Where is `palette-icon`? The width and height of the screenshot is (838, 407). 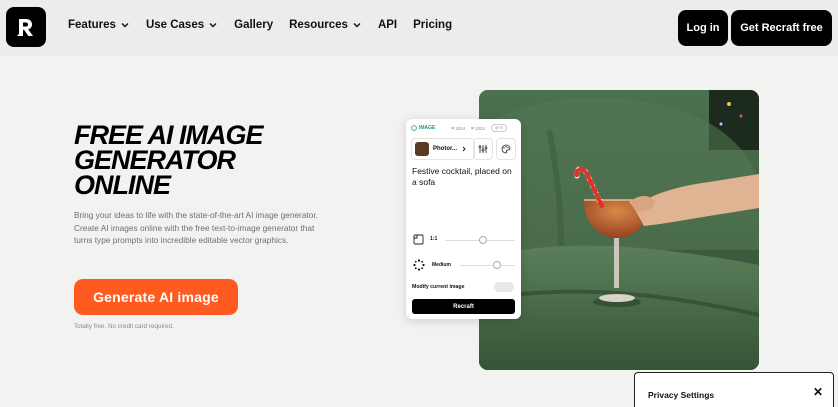 palette-icon is located at coordinates (506, 149).